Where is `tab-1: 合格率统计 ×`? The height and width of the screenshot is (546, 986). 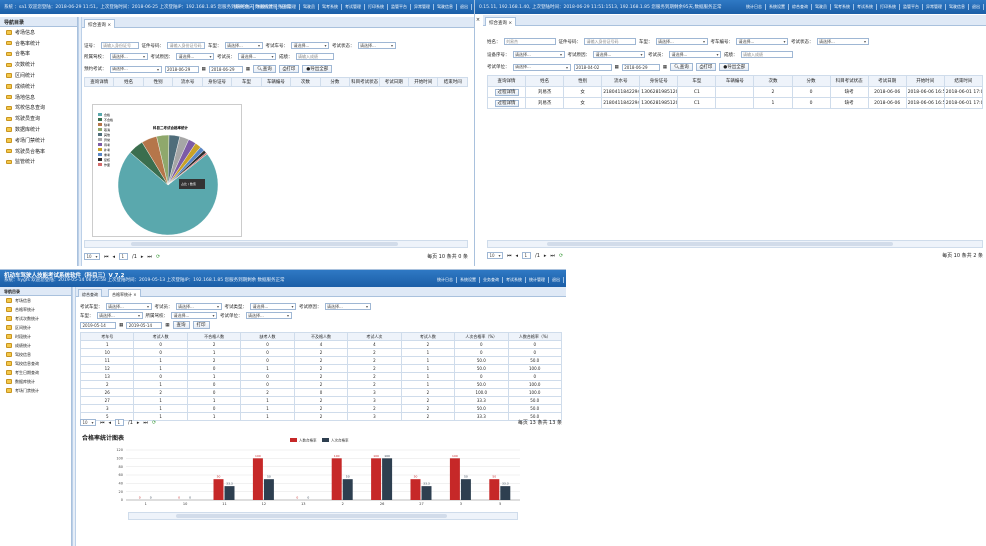 tab-1: 合格率统计 × is located at coordinates (124, 293).